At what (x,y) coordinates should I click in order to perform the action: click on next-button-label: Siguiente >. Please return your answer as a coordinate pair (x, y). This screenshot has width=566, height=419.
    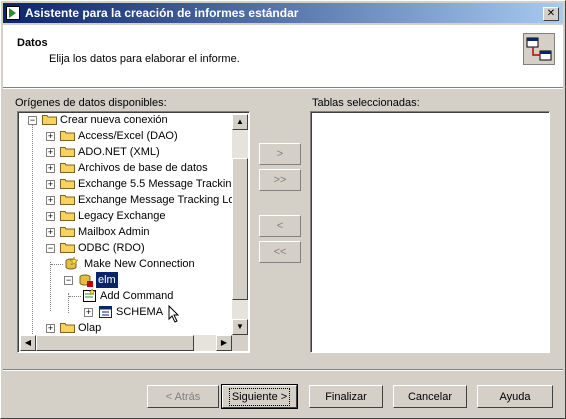
    Looking at the image, I should click on (259, 397).